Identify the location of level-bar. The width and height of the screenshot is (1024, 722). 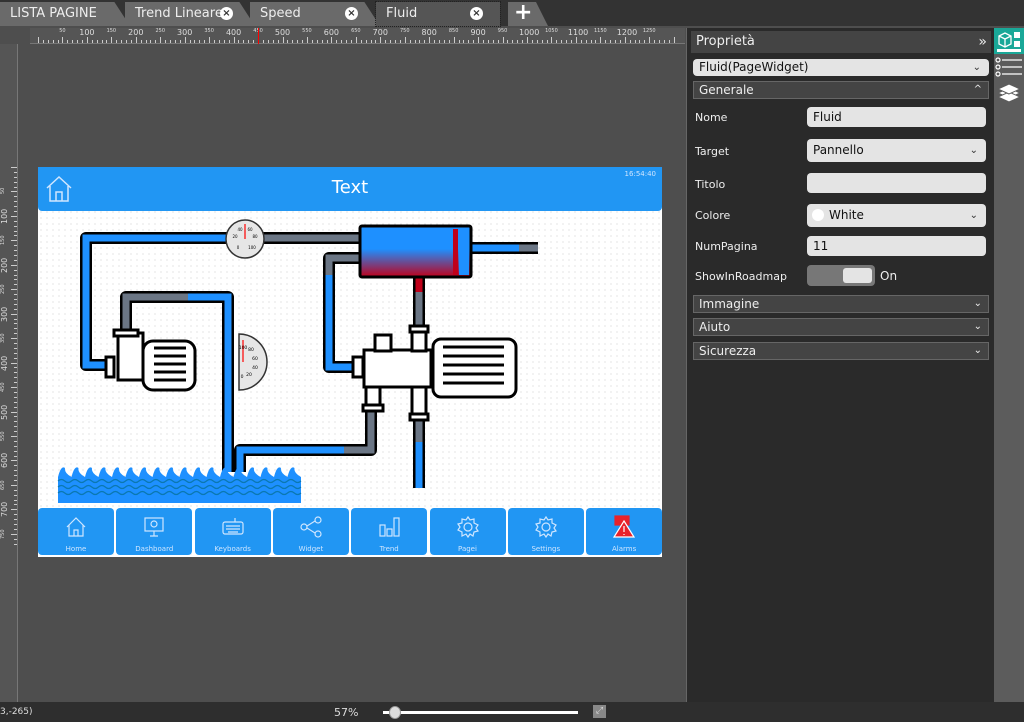
(455, 252).